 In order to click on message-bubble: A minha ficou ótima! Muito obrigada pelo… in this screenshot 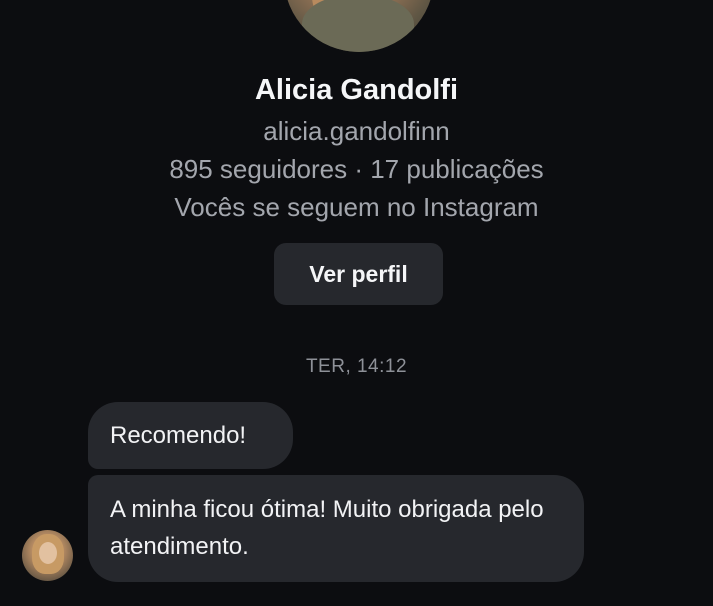, I will do `click(336, 528)`.